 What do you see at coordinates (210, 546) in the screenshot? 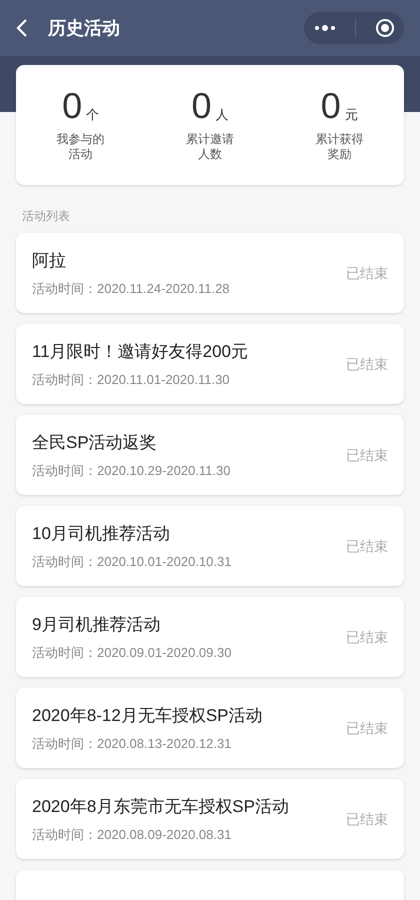
I see `activity-card: 10月司机推荐活动 活动时间：2020.10.01-2020.10.31 已结束` at bounding box center [210, 546].